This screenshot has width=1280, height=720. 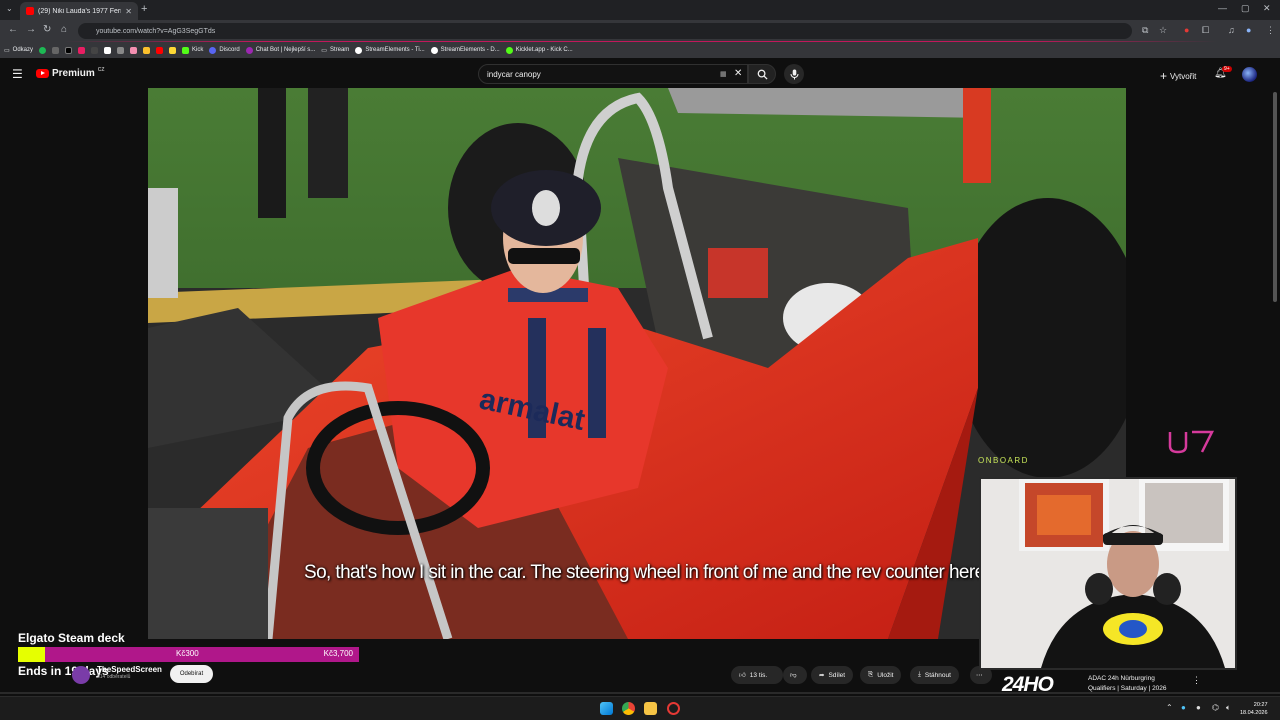 What do you see at coordinates (1163, 30) in the screenshot?
I see `bookmark-star-icon: ☆` at bounding box center [1163, 30].